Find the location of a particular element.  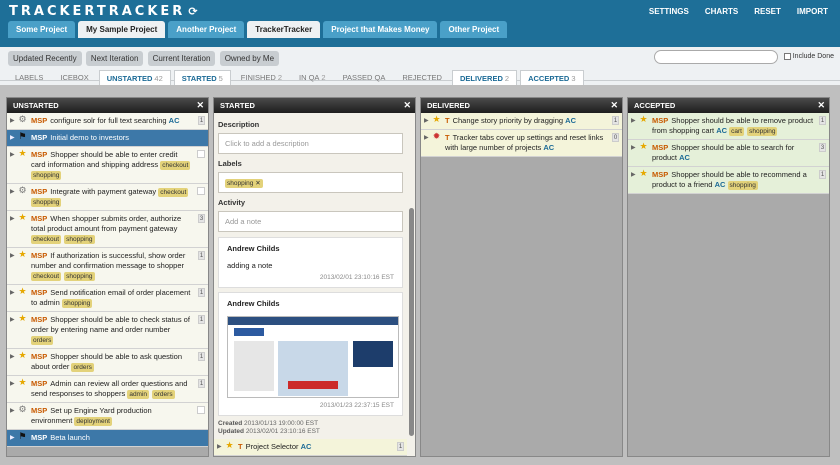

include-done-checkbox is located at coordinates (787, 56).